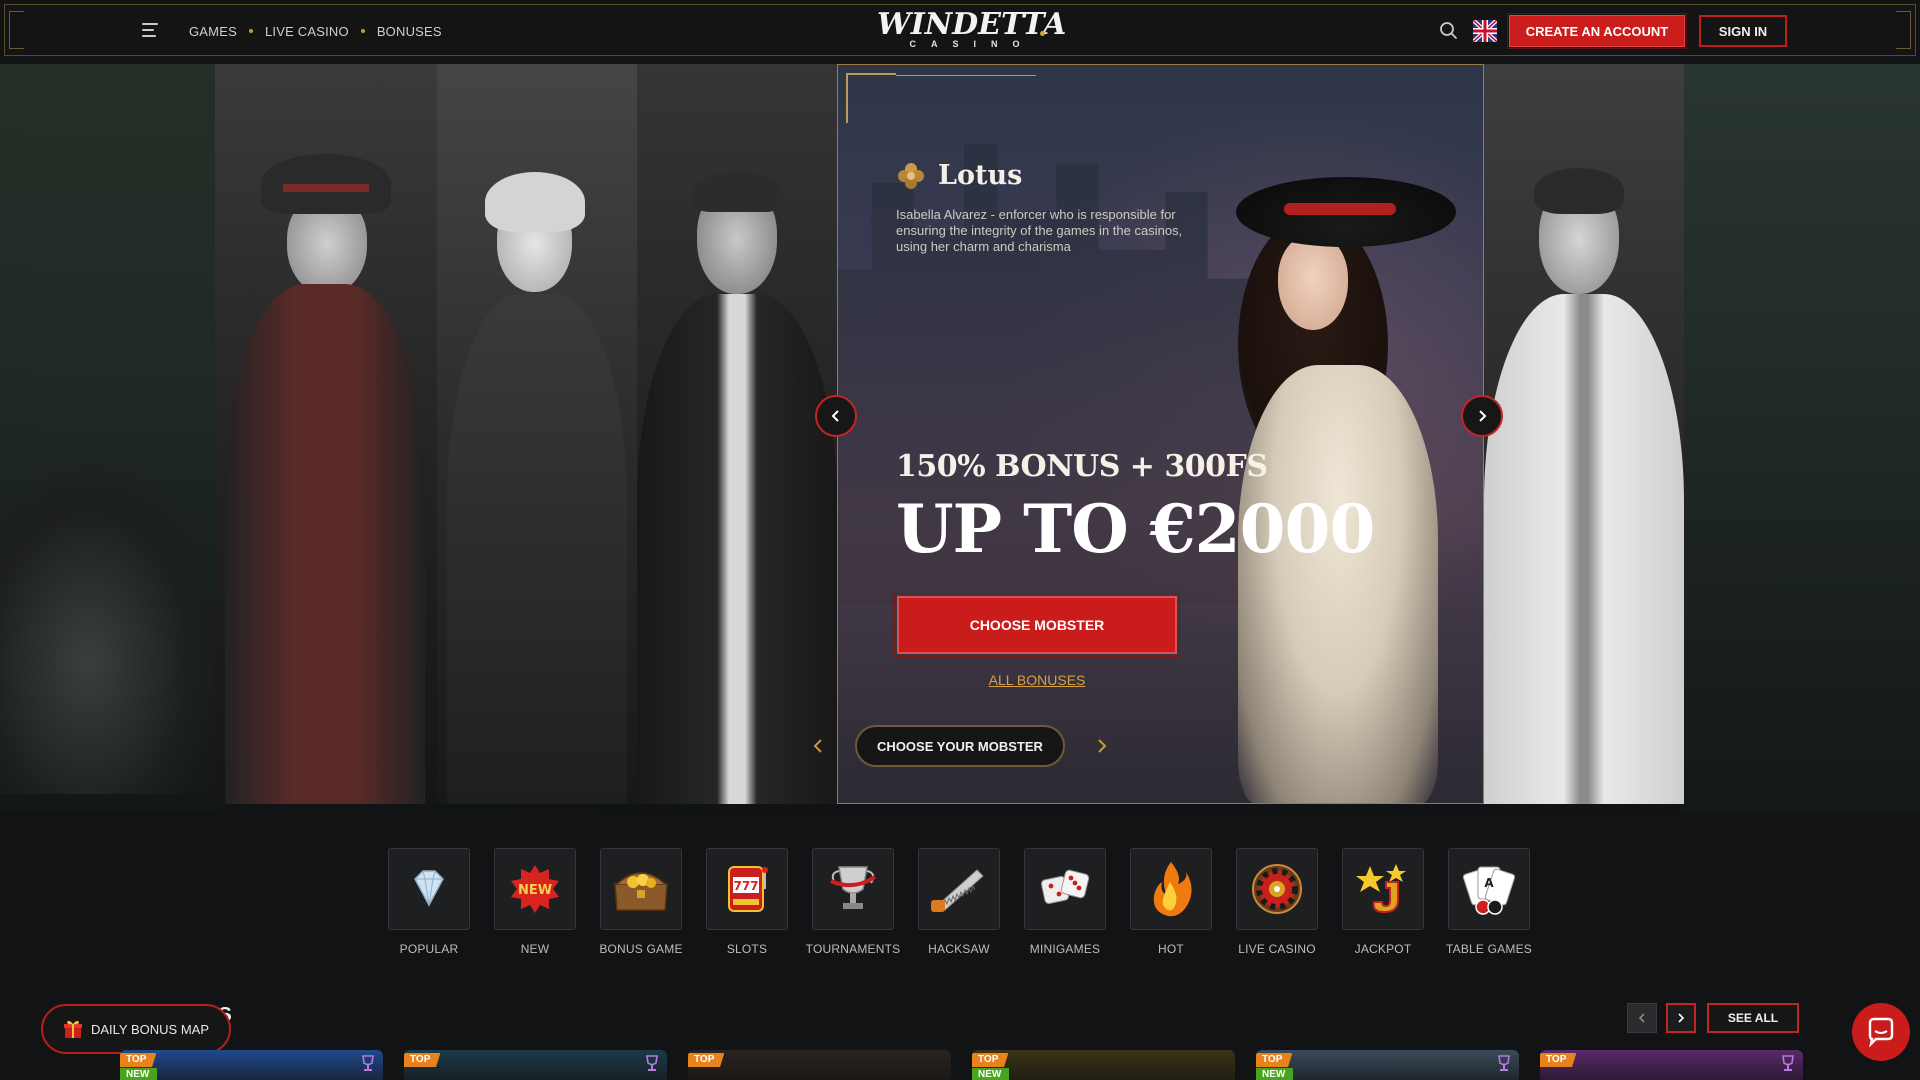  I want to click on hat-red-band, so click(1340, 209).